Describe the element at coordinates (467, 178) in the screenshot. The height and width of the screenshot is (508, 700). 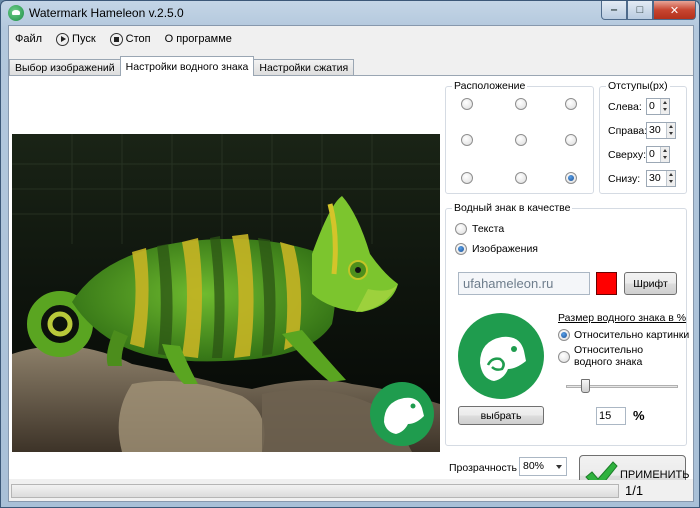
I see `position-bottom-left` at that location.